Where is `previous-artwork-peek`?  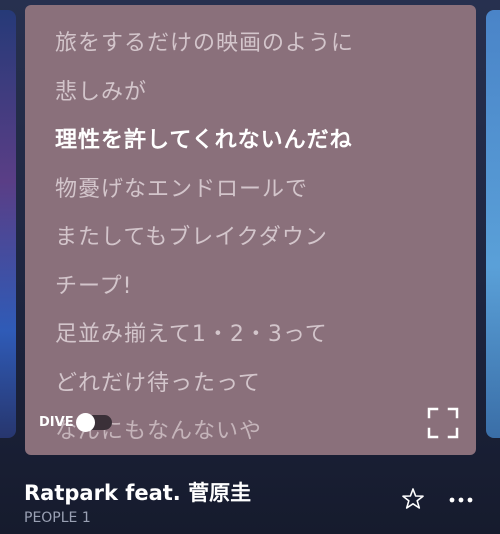
previous-artwork-peek is located at coordinates (8, 224).